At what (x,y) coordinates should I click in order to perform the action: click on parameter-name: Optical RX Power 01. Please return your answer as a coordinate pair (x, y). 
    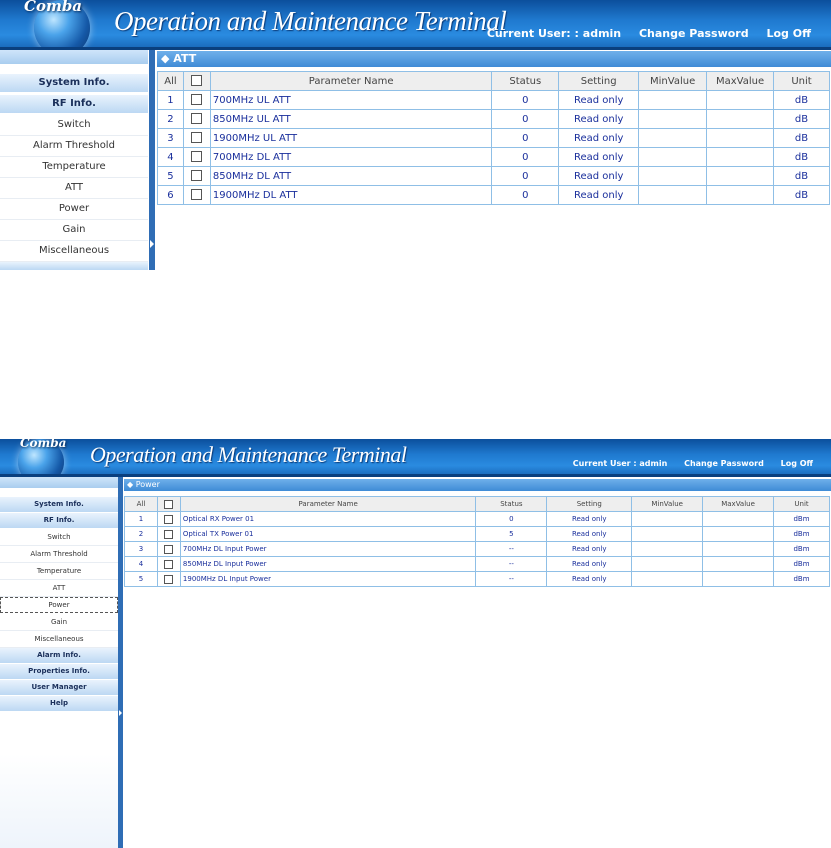
    Looking at the image, I should click on (328, 519).